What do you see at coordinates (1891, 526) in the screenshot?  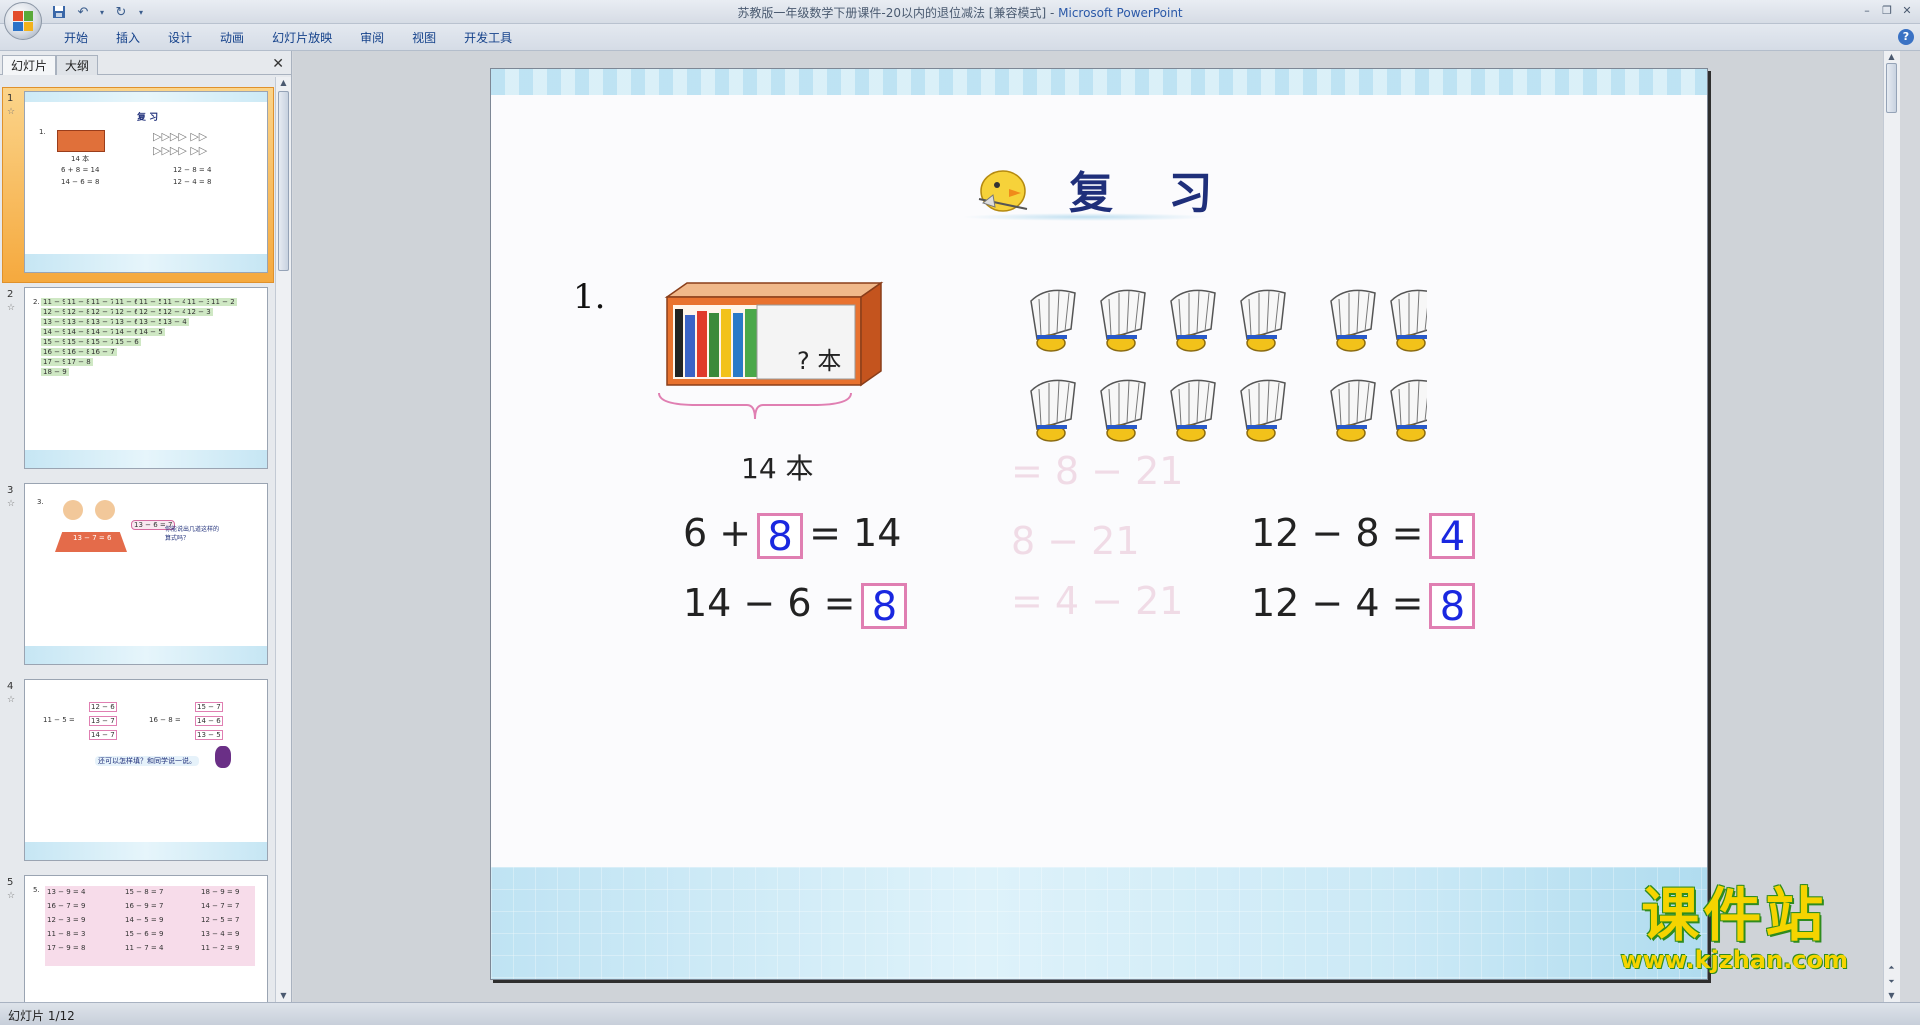 I see `slide-scrollbar: ▲ ⏶ ⏷ ▼` at bounding box center [1891, 526].